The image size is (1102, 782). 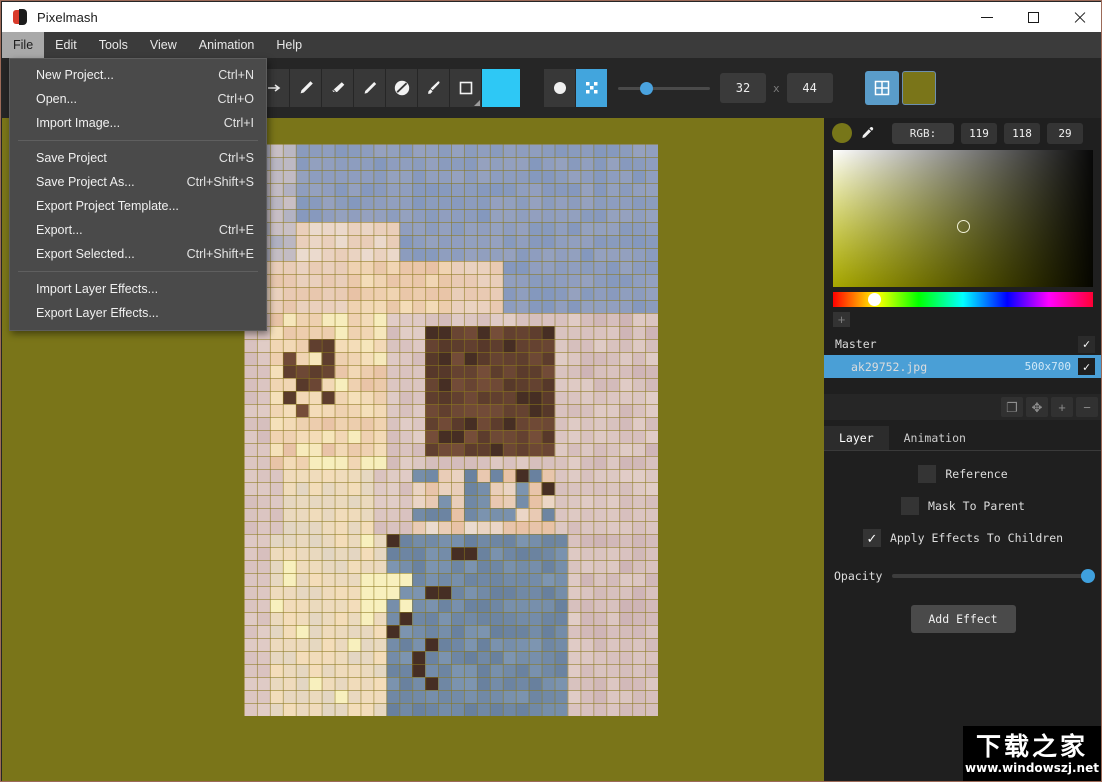 I want to click on mask-to-parent-checkbox, so click(x=910, y=506).